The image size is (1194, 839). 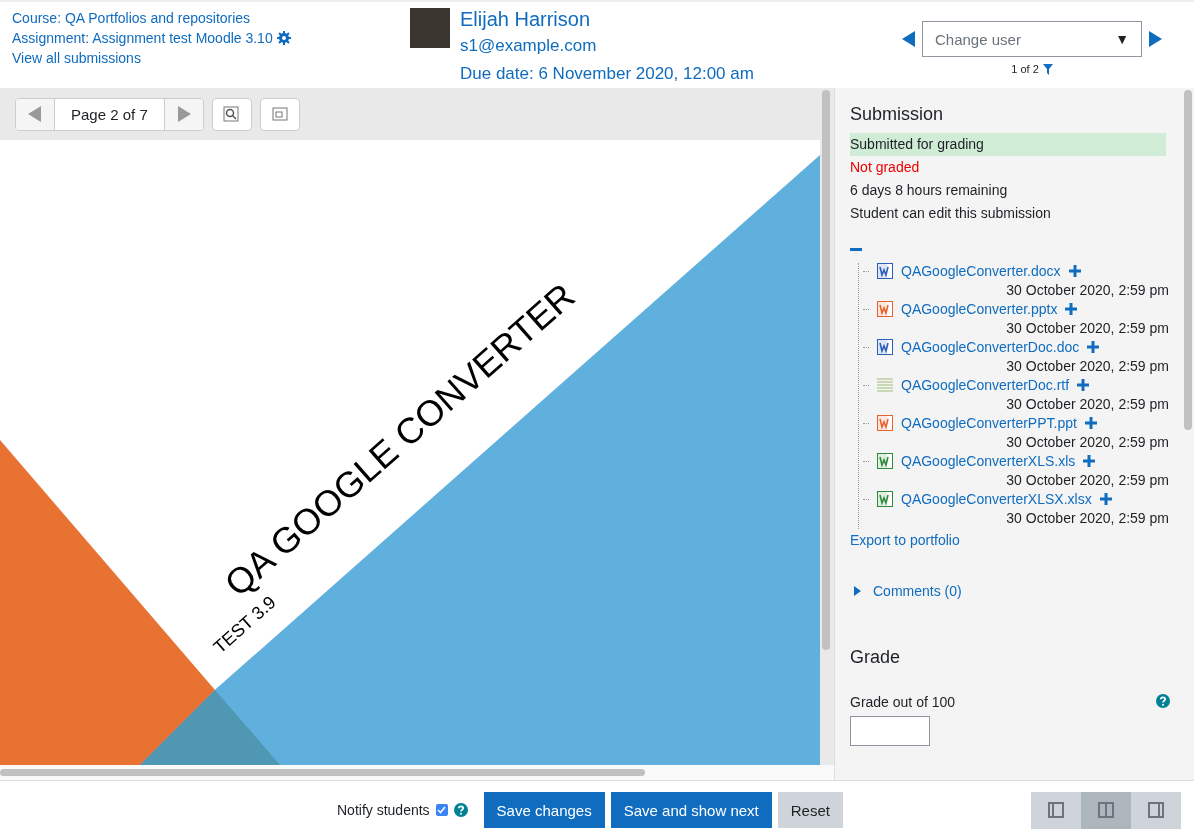 What do you see at coordinates (857, 591) in the screenshot?
I see `caret-icon` at bounding box center [857, 591].